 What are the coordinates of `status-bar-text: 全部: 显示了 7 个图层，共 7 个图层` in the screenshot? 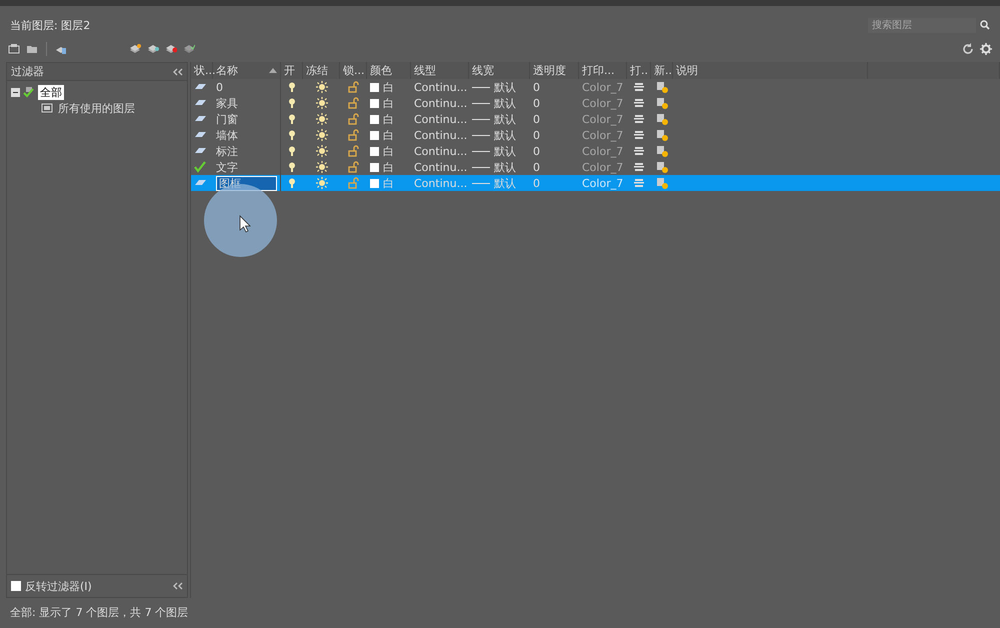 It's located at (99, 612).